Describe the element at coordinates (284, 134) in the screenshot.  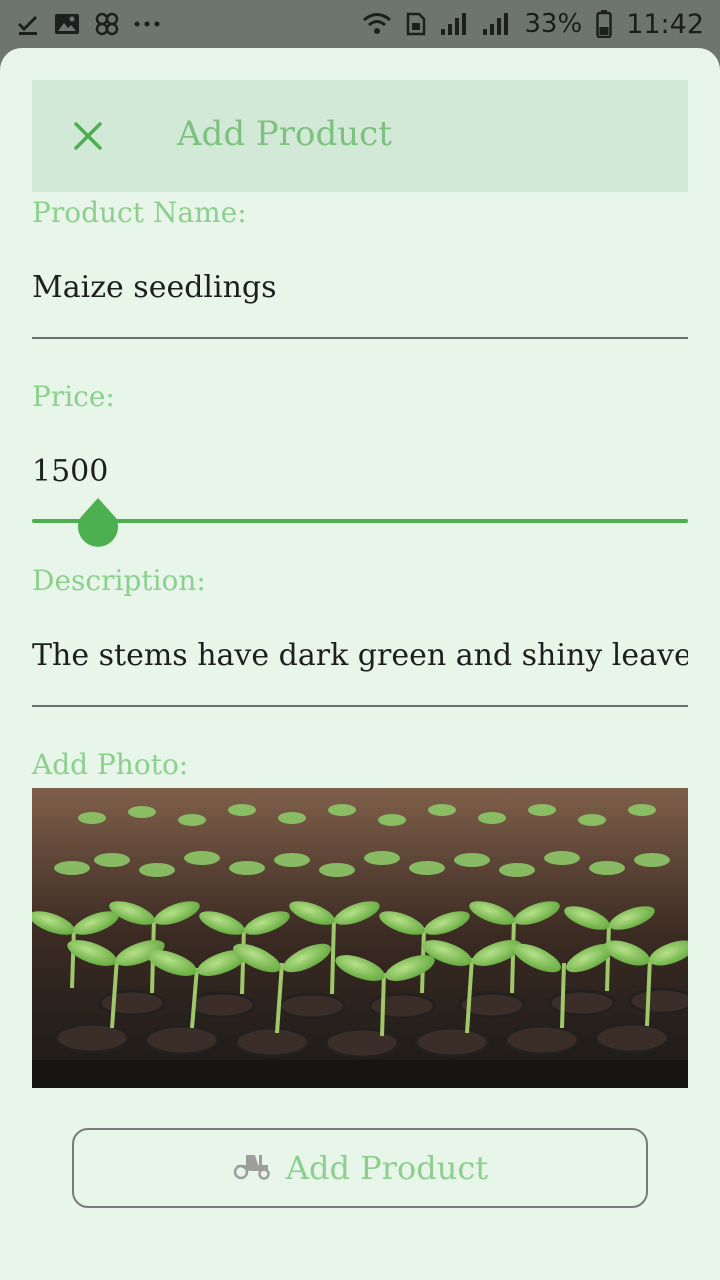
I see `page-title: Add Product` at that location.